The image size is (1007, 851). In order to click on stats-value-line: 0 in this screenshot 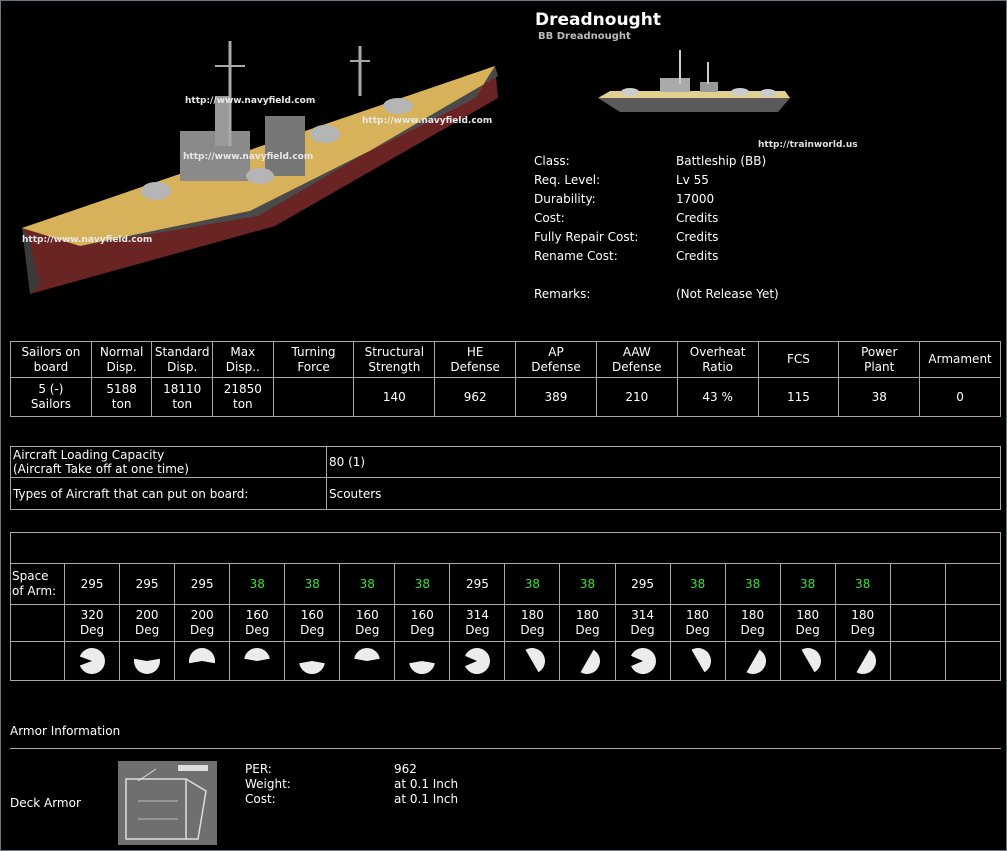, I will do `click(960, 396)`.